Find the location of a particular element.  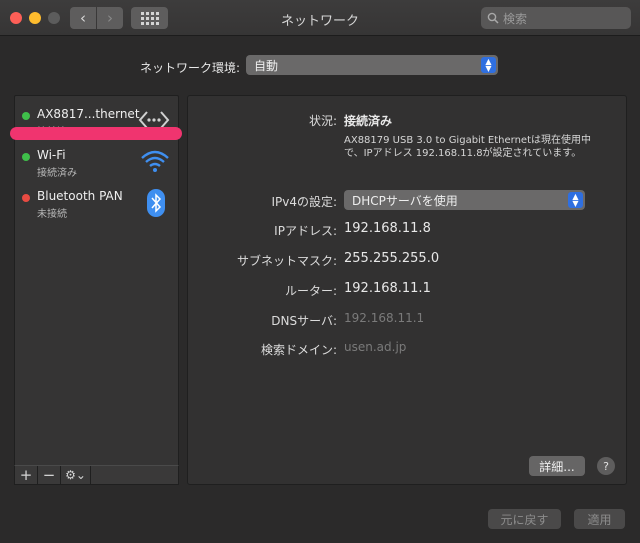

status-value: 接続済み is located at coordinates (368, 121).